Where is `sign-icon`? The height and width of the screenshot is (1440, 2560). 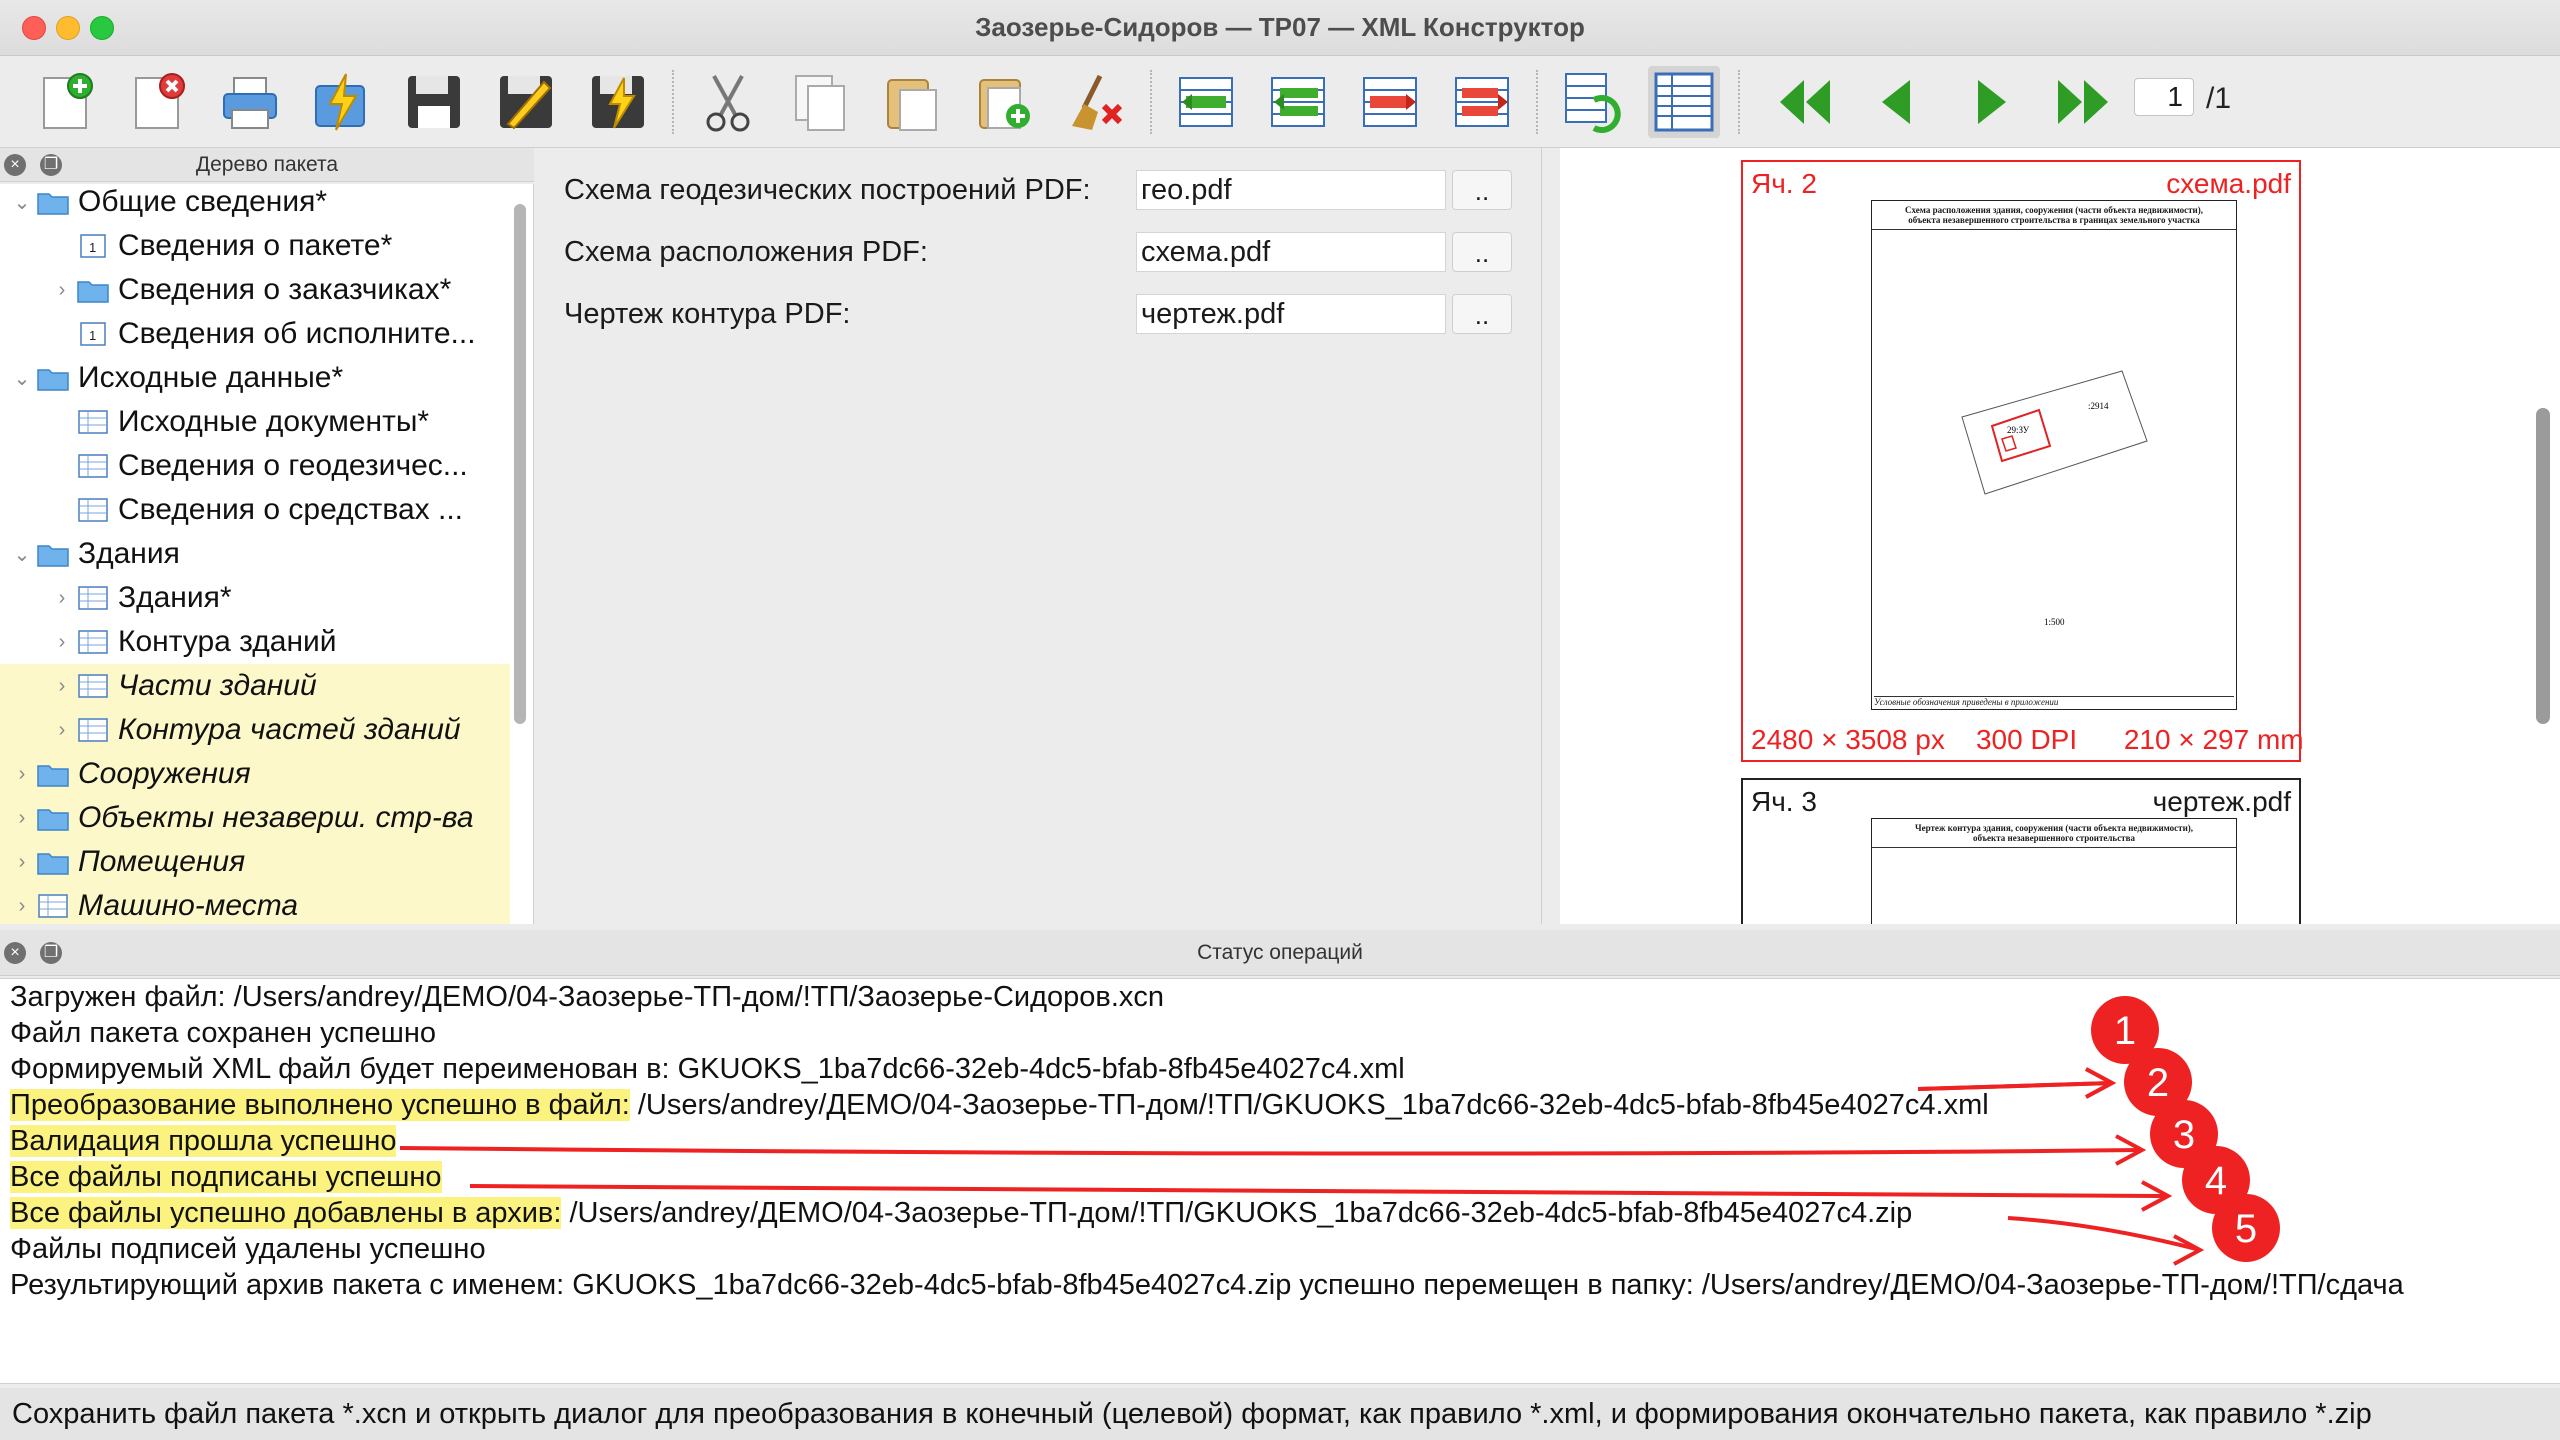
sign-icon is located at coordinates (526, 103).